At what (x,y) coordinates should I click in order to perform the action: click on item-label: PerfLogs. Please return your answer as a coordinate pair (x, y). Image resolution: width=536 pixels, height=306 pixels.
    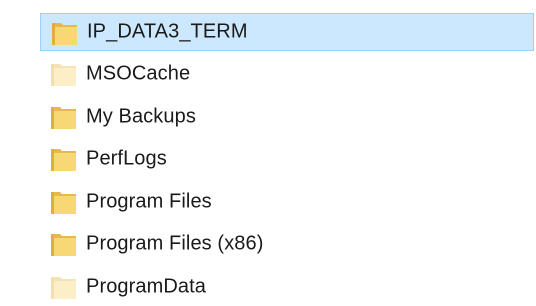
    Looking at the image, I should click on (126, 158).